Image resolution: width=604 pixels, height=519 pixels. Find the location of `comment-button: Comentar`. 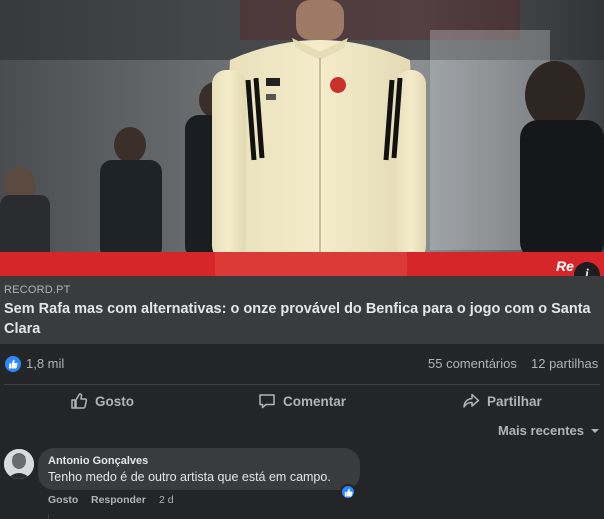

comment-button: Comentar is located at coordinates (302, 401).